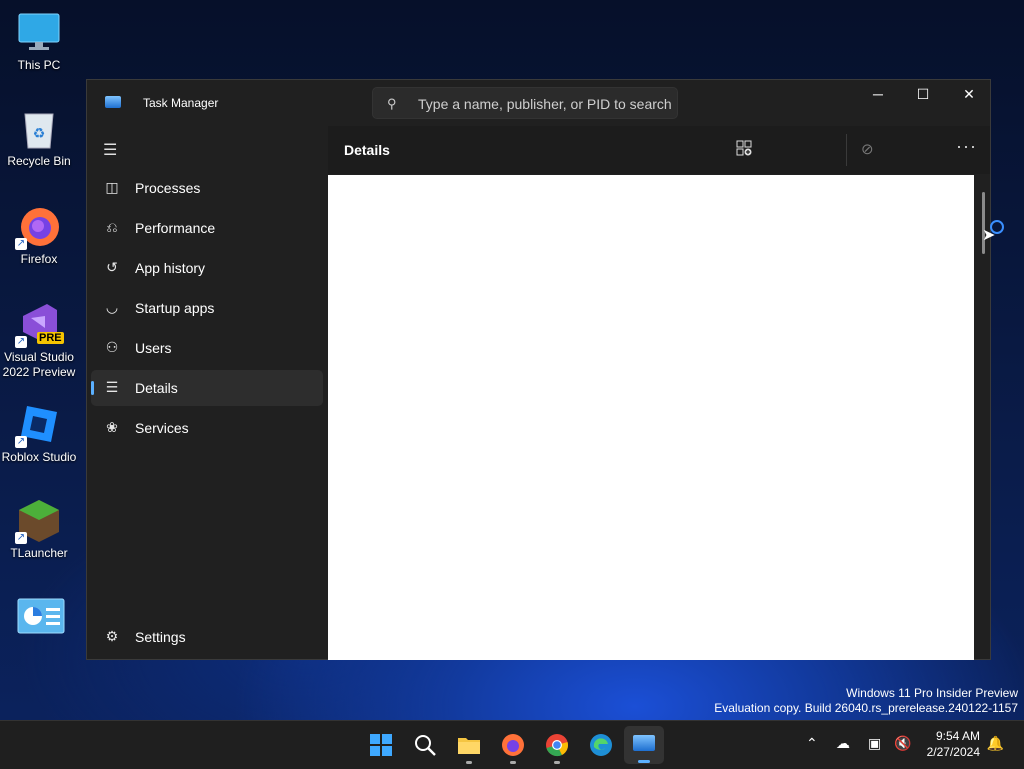 The image size is (1024, 769). I want to click on firefox-taskbar-button, so click(513, 745).